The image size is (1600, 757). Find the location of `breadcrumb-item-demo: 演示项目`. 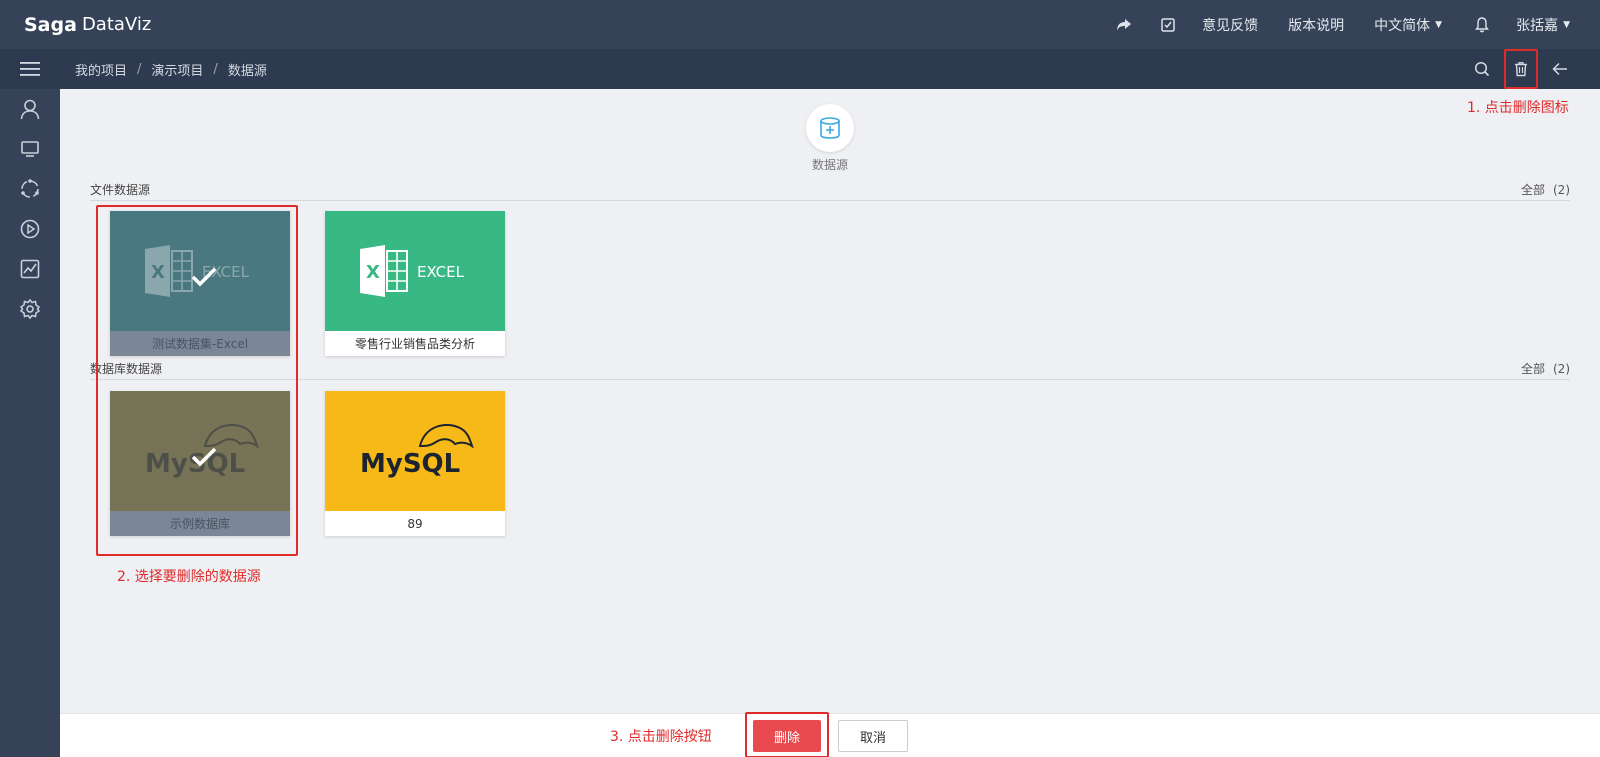

breadcrumb-item-demo: 演示项目 is located at coordinates (177, 69).